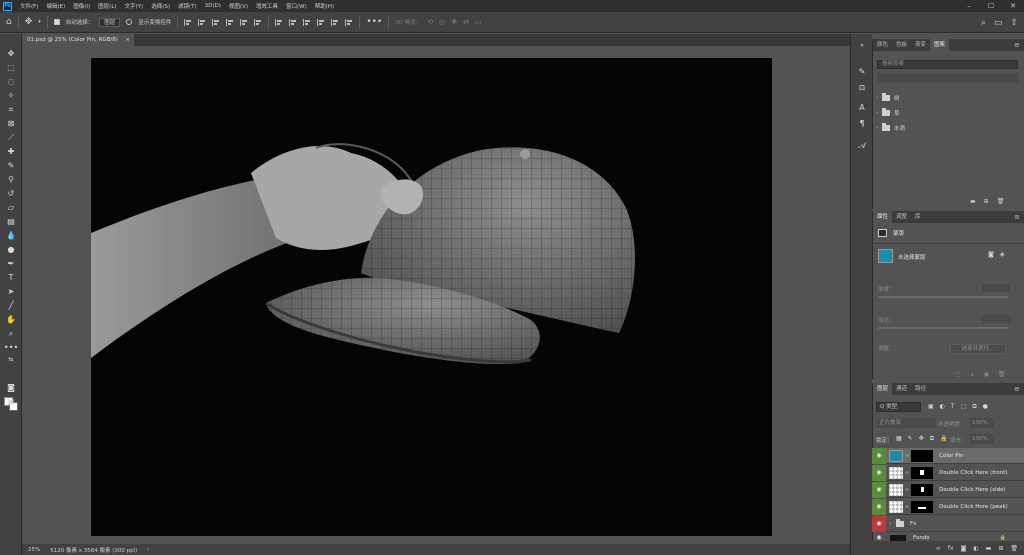 Image resolution: width=1024 pixels, height=555 pixels. I want to click on glyphs-icon: 𝒜, so click(862, 146).